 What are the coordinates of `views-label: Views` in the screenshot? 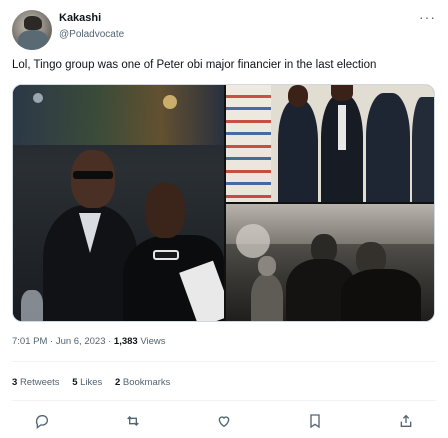 It's located at (151, 341).